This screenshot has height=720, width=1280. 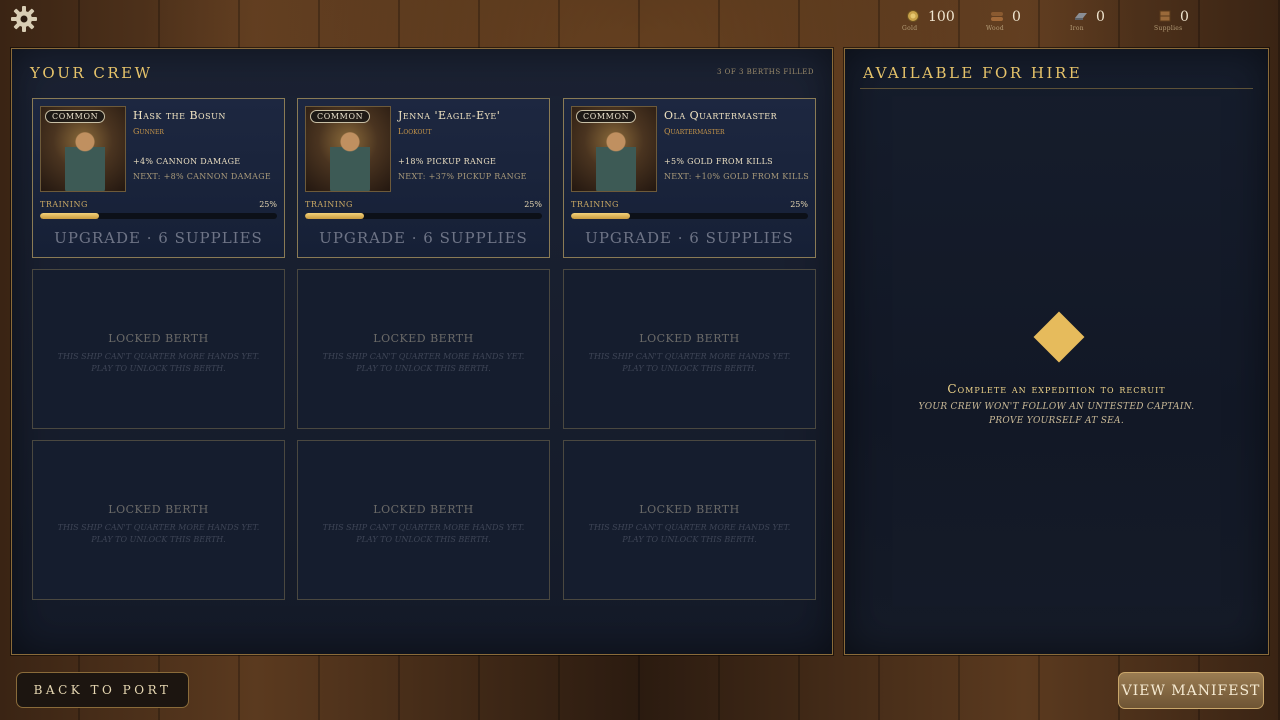 I want to click on hire-message: Complete an expedition to recruit, so click(x=1056, y=389).